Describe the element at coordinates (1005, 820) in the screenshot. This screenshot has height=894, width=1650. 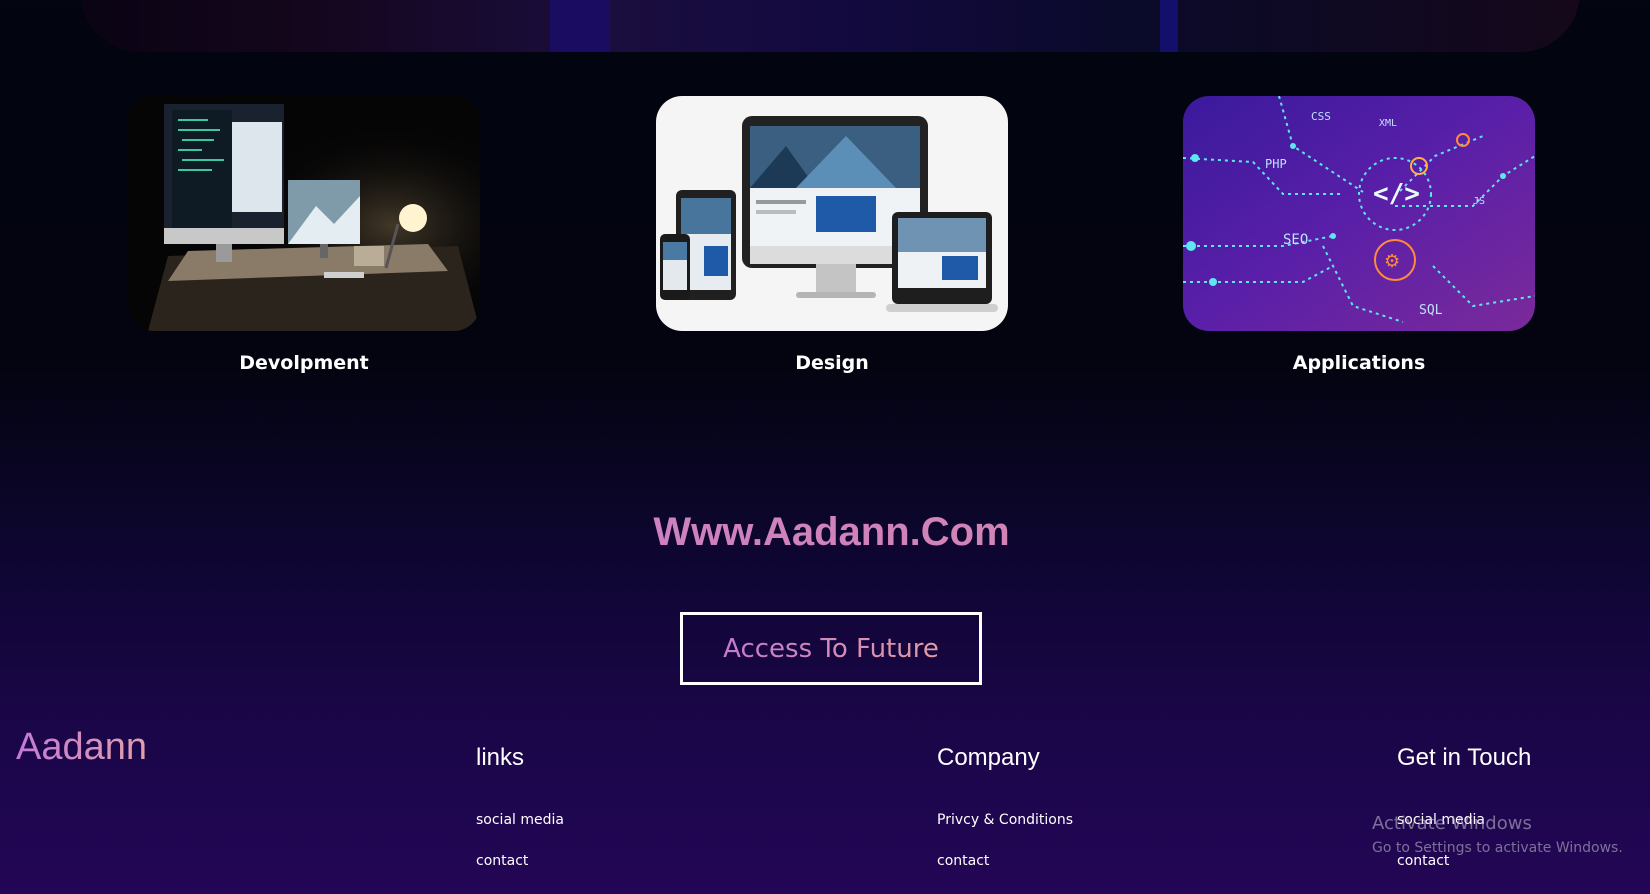
I see `footer-link-privacy-conditions: Privcy & Conditions` at that location.